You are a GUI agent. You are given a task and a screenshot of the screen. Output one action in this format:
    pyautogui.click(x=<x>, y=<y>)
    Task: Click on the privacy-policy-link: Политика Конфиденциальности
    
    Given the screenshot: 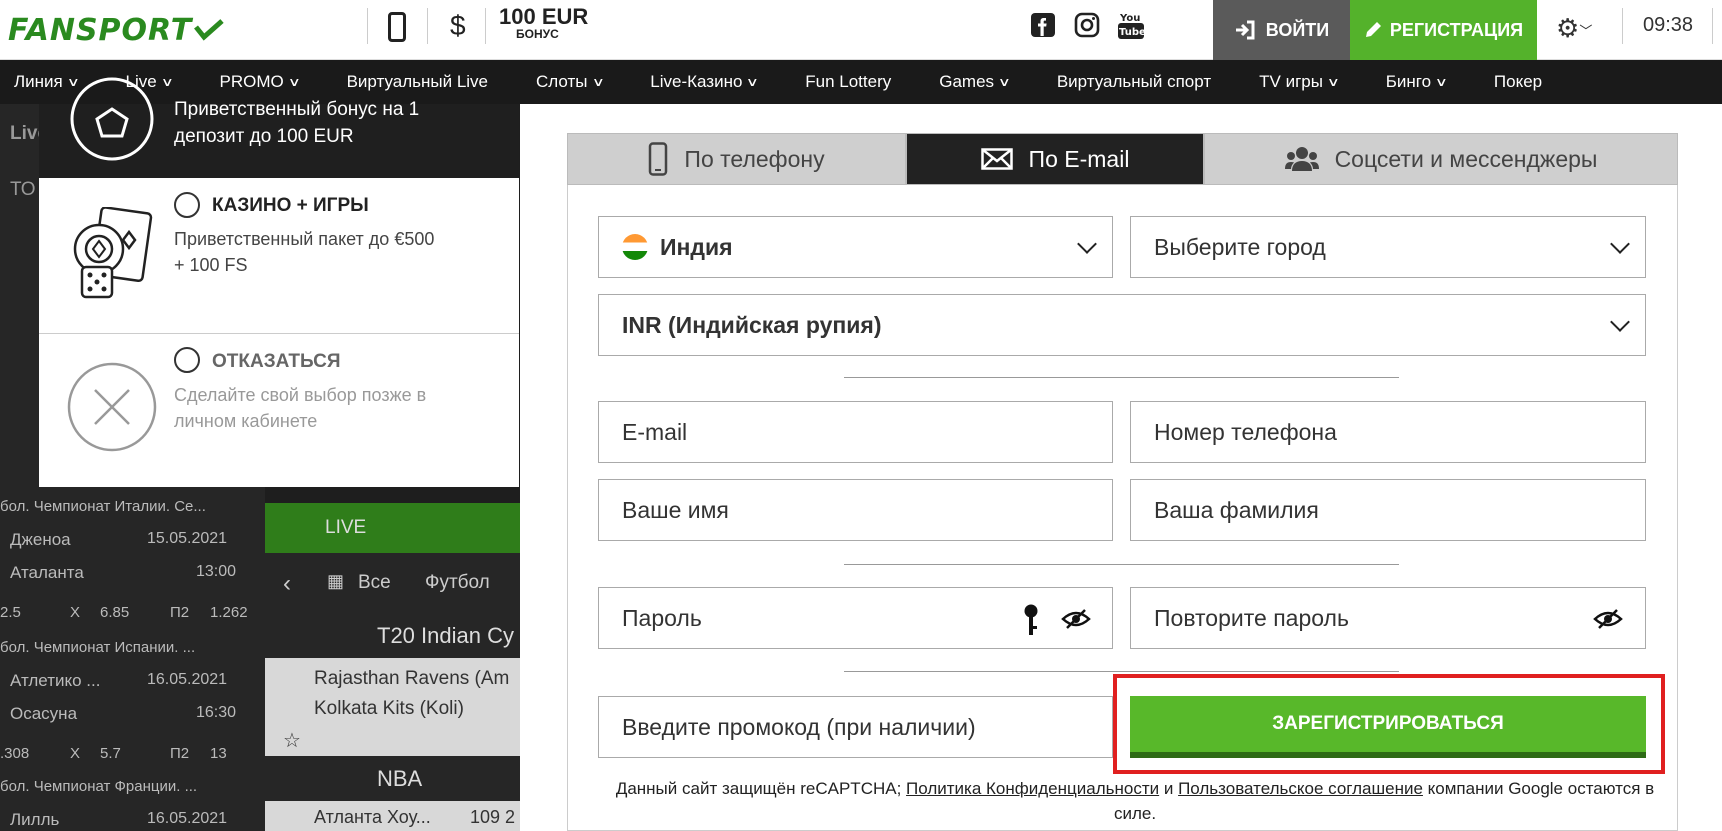 What is the action you would take?
    pyautogui.click(x=1032, y=788)
    